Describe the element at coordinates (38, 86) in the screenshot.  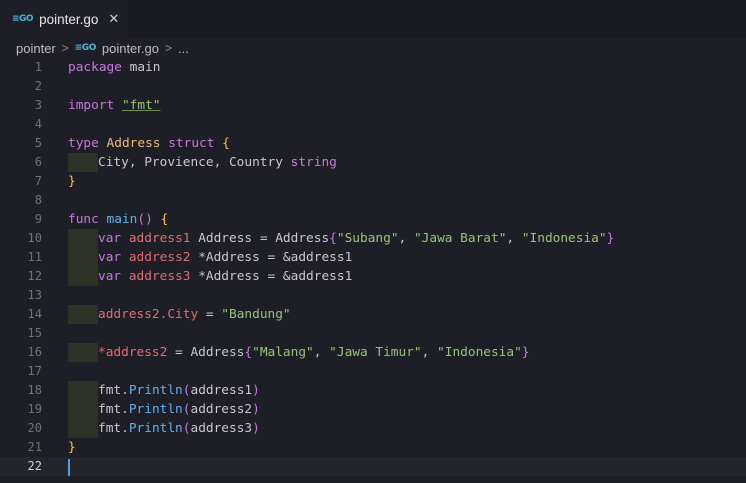
I see `line-number: 2` at that location.